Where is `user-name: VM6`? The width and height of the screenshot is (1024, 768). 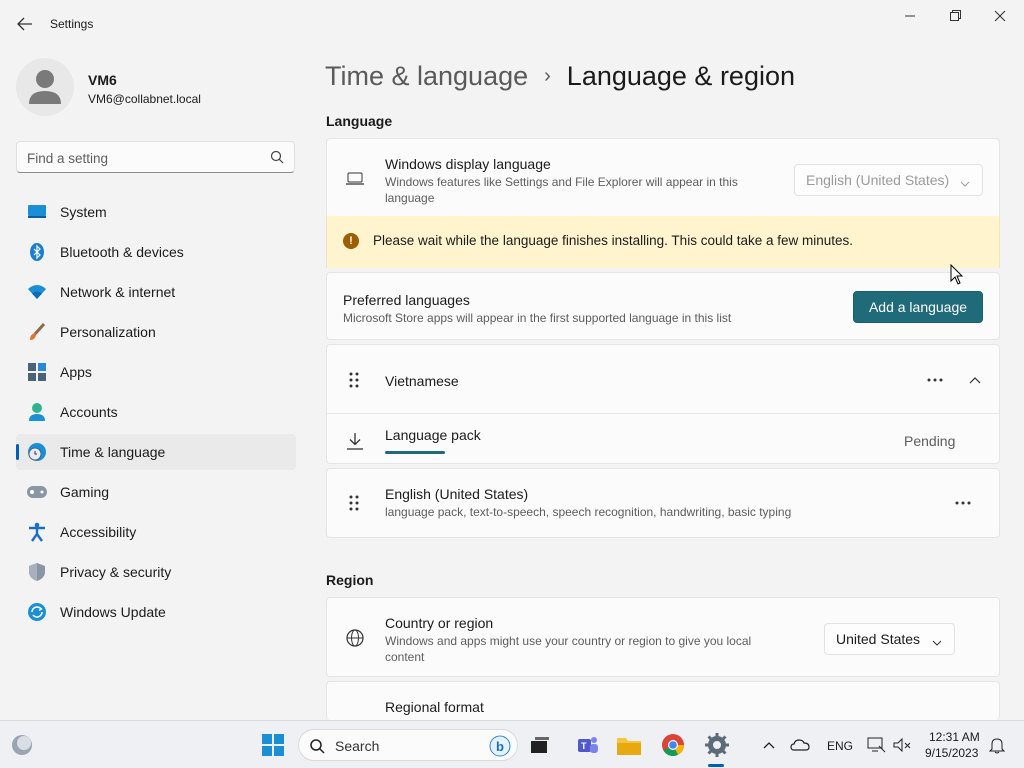
user-name: VM6 is located at coordinates (102, 80).